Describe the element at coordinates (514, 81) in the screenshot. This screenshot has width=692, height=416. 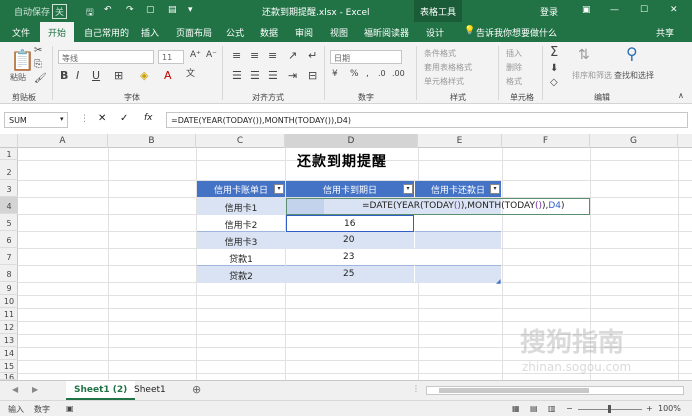
I see `format-cells-button: 格式` at that location.